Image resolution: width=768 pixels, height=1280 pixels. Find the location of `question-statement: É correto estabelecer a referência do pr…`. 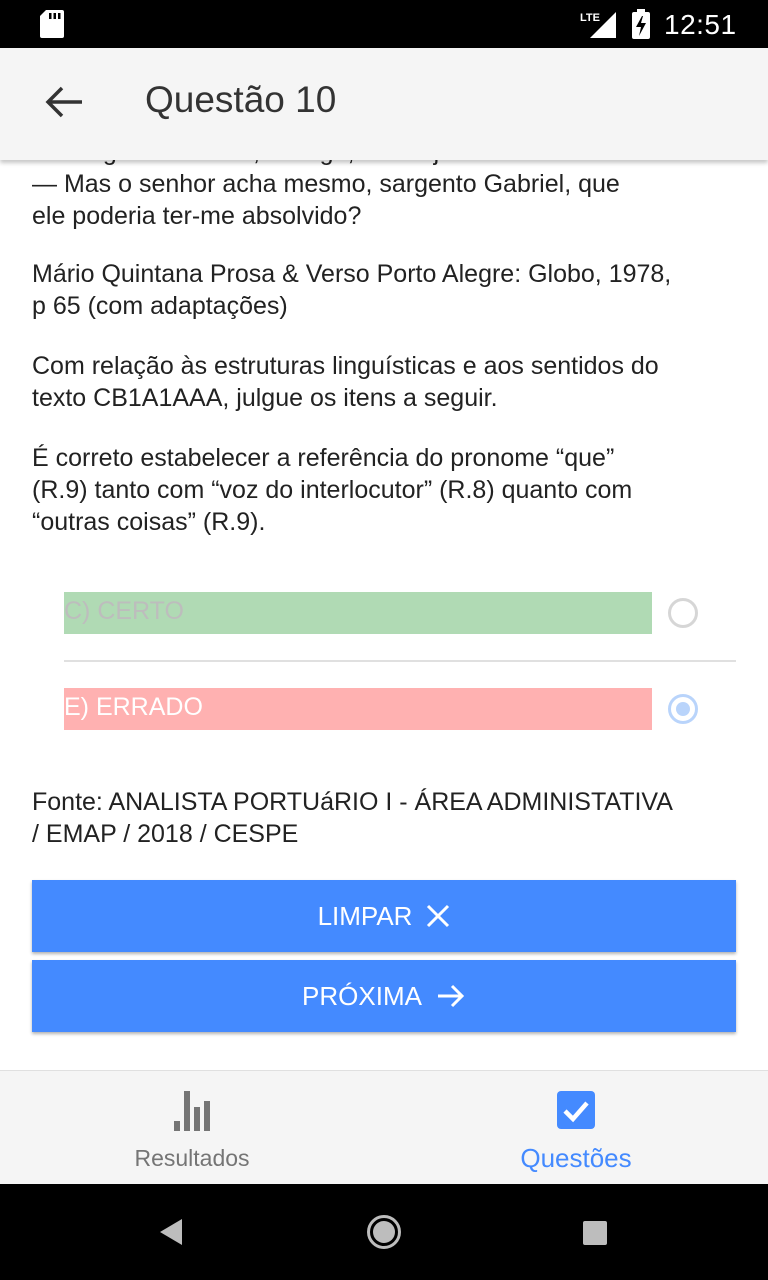

question-statement: É correto estabelecer a referência do pr… is located at coordinates (332, 490).